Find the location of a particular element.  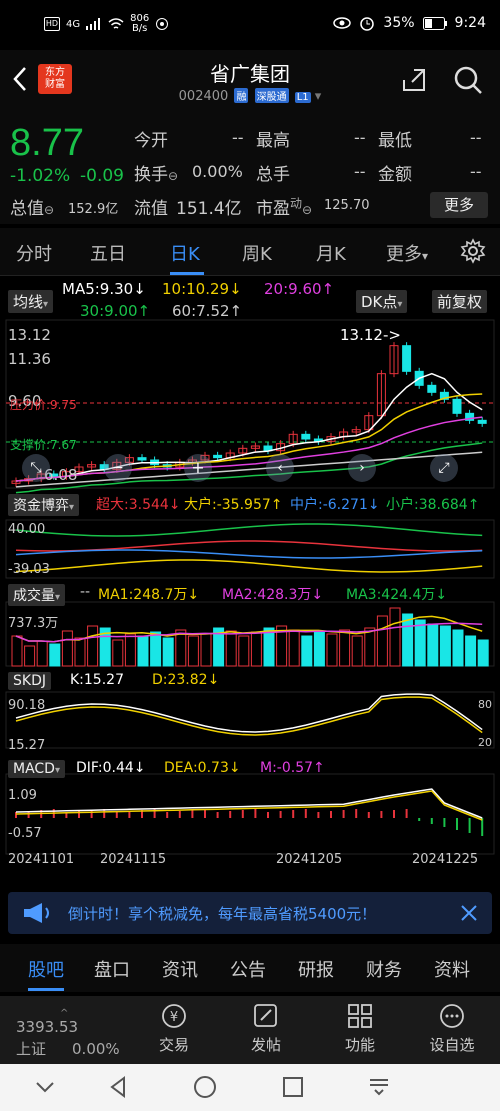

recents-icon is located at coordinates (293, 1087).